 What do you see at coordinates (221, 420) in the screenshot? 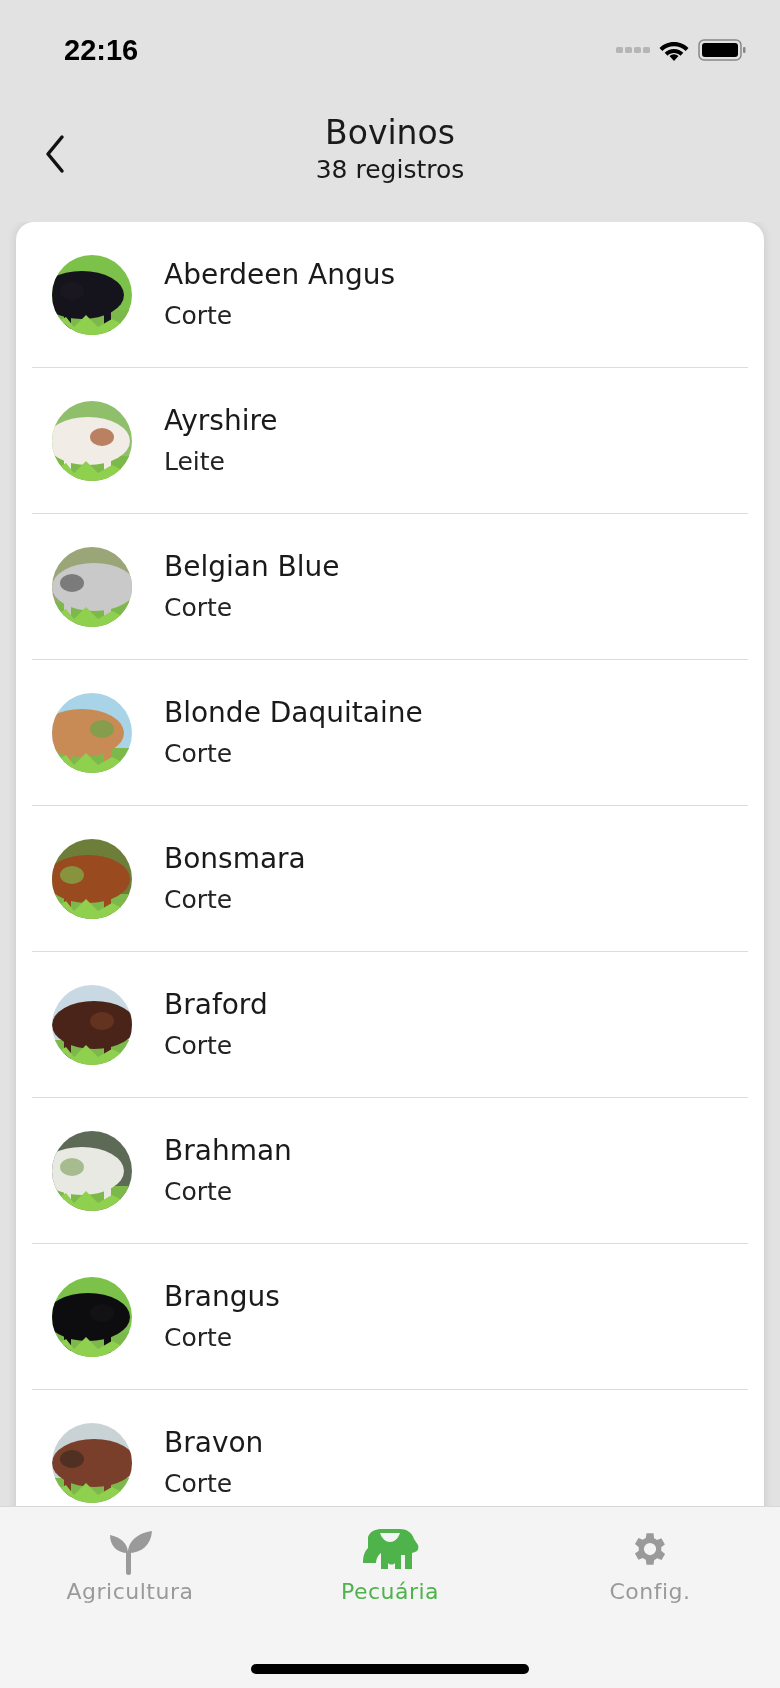
I see `breed-name: Ayrshire` at bounding box center [221, 420].